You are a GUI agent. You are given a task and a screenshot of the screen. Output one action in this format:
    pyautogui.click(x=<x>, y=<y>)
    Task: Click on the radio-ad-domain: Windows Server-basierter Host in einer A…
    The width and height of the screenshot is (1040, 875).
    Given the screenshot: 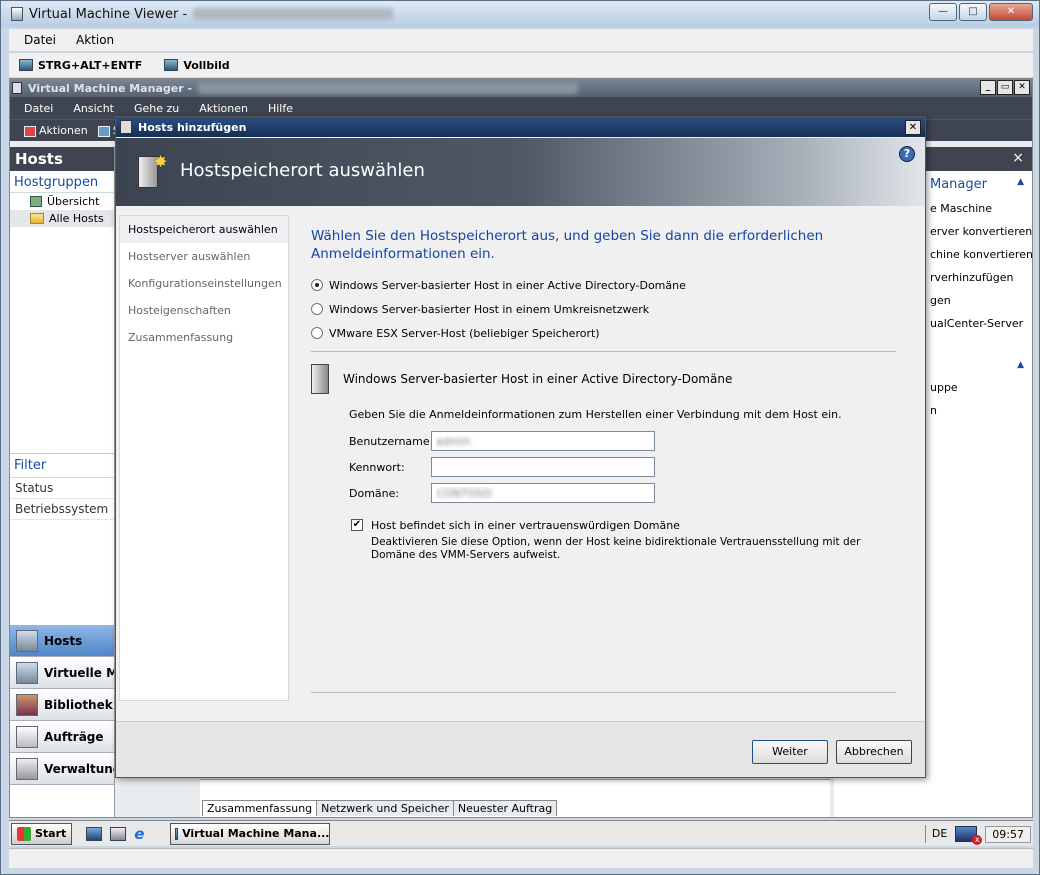 What is the action you would take?
    pyautogui.click(x=606, y=285)
    